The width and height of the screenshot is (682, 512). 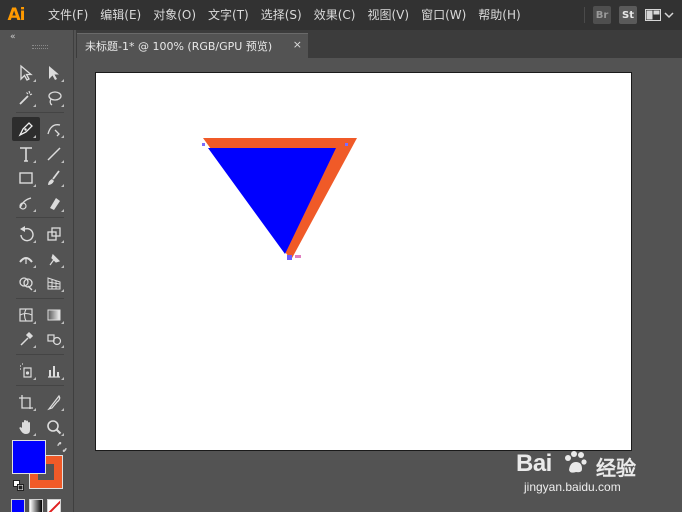 What do you see at coordinates (335, 15) in the screenshot?
I see `menu-effect: 效果(C)` at bounding box center [335, 15].